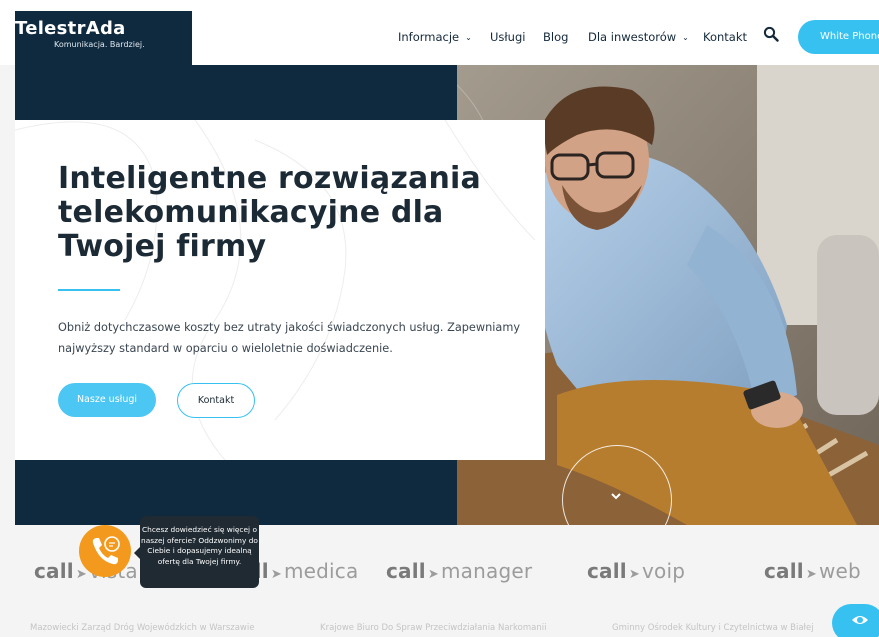  I want to click on contact-button: Kontakt, so click(216, 400).